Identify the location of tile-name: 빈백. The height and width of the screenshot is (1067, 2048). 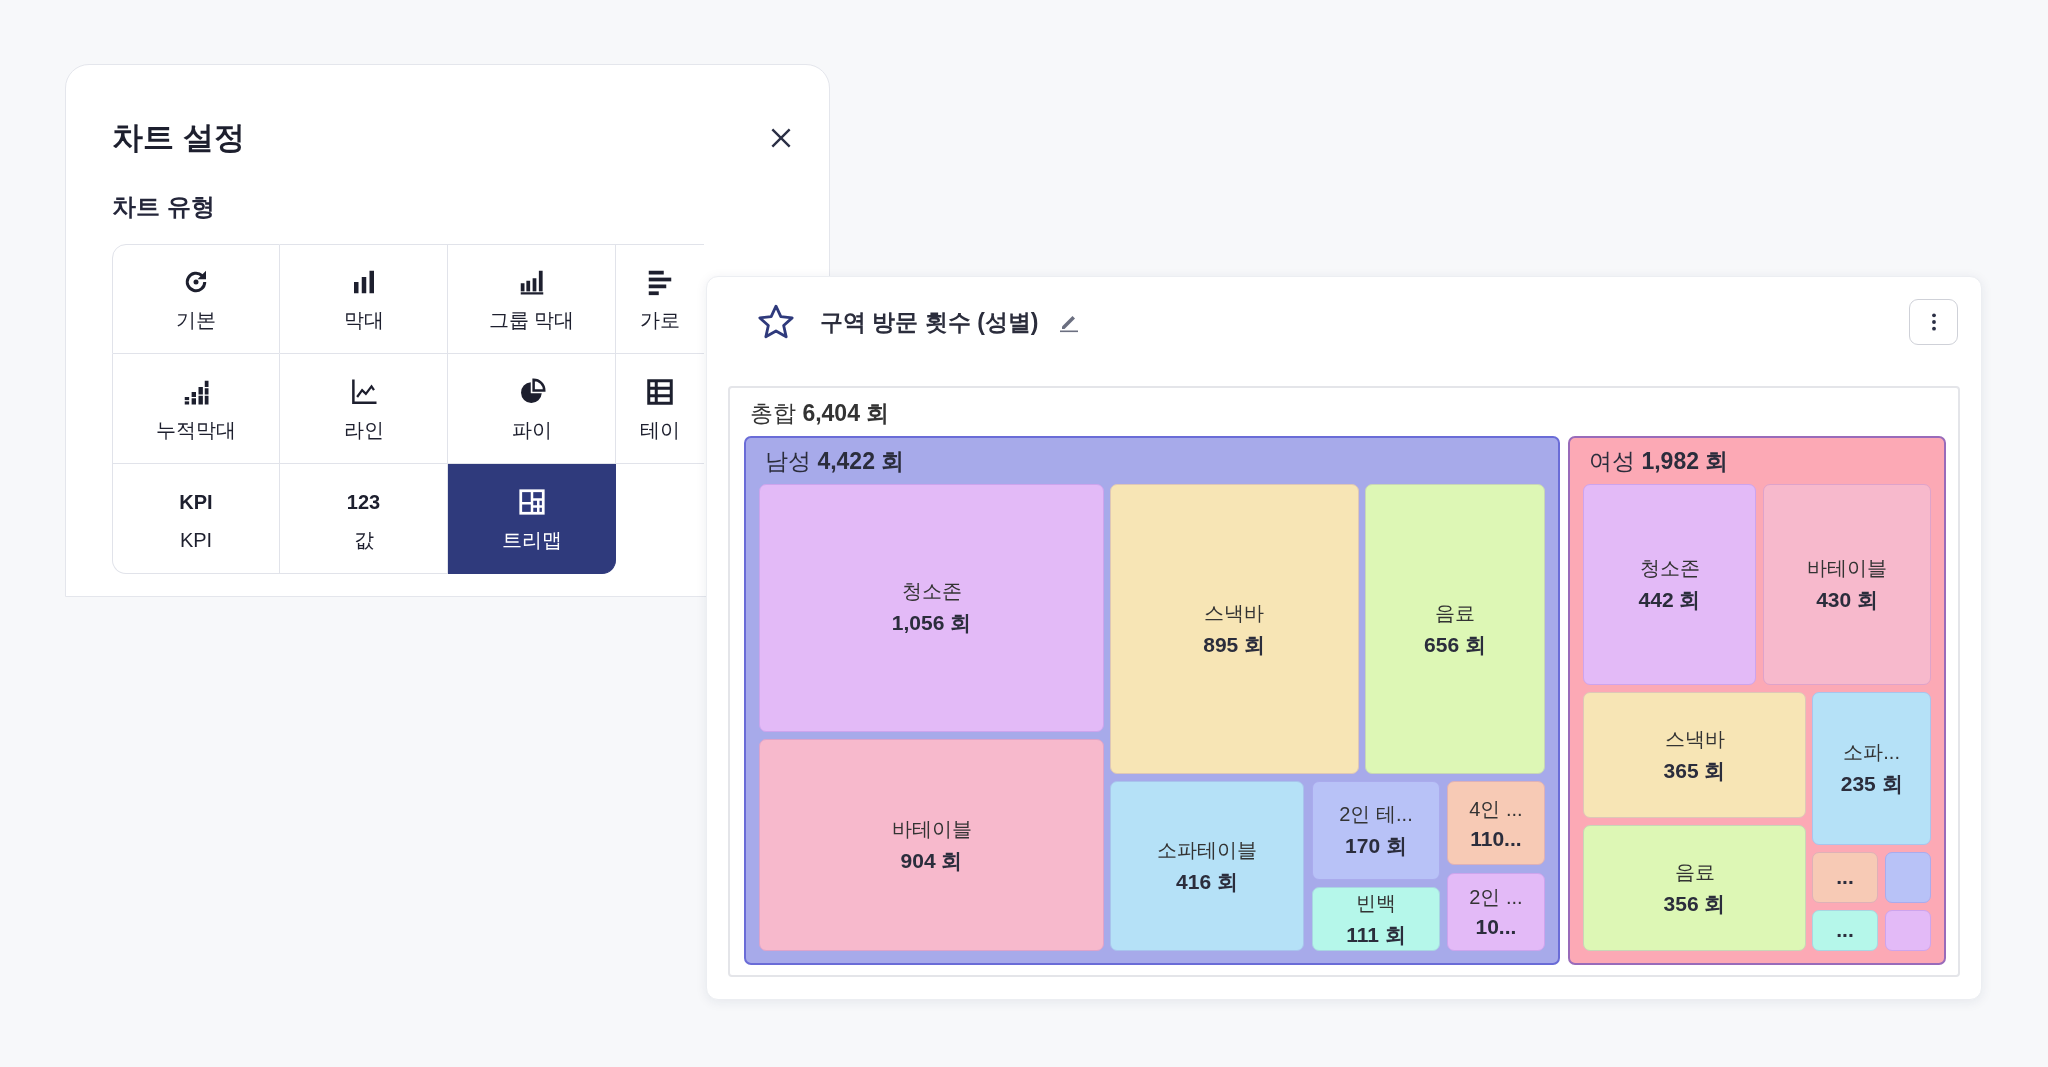
(1376, 903).